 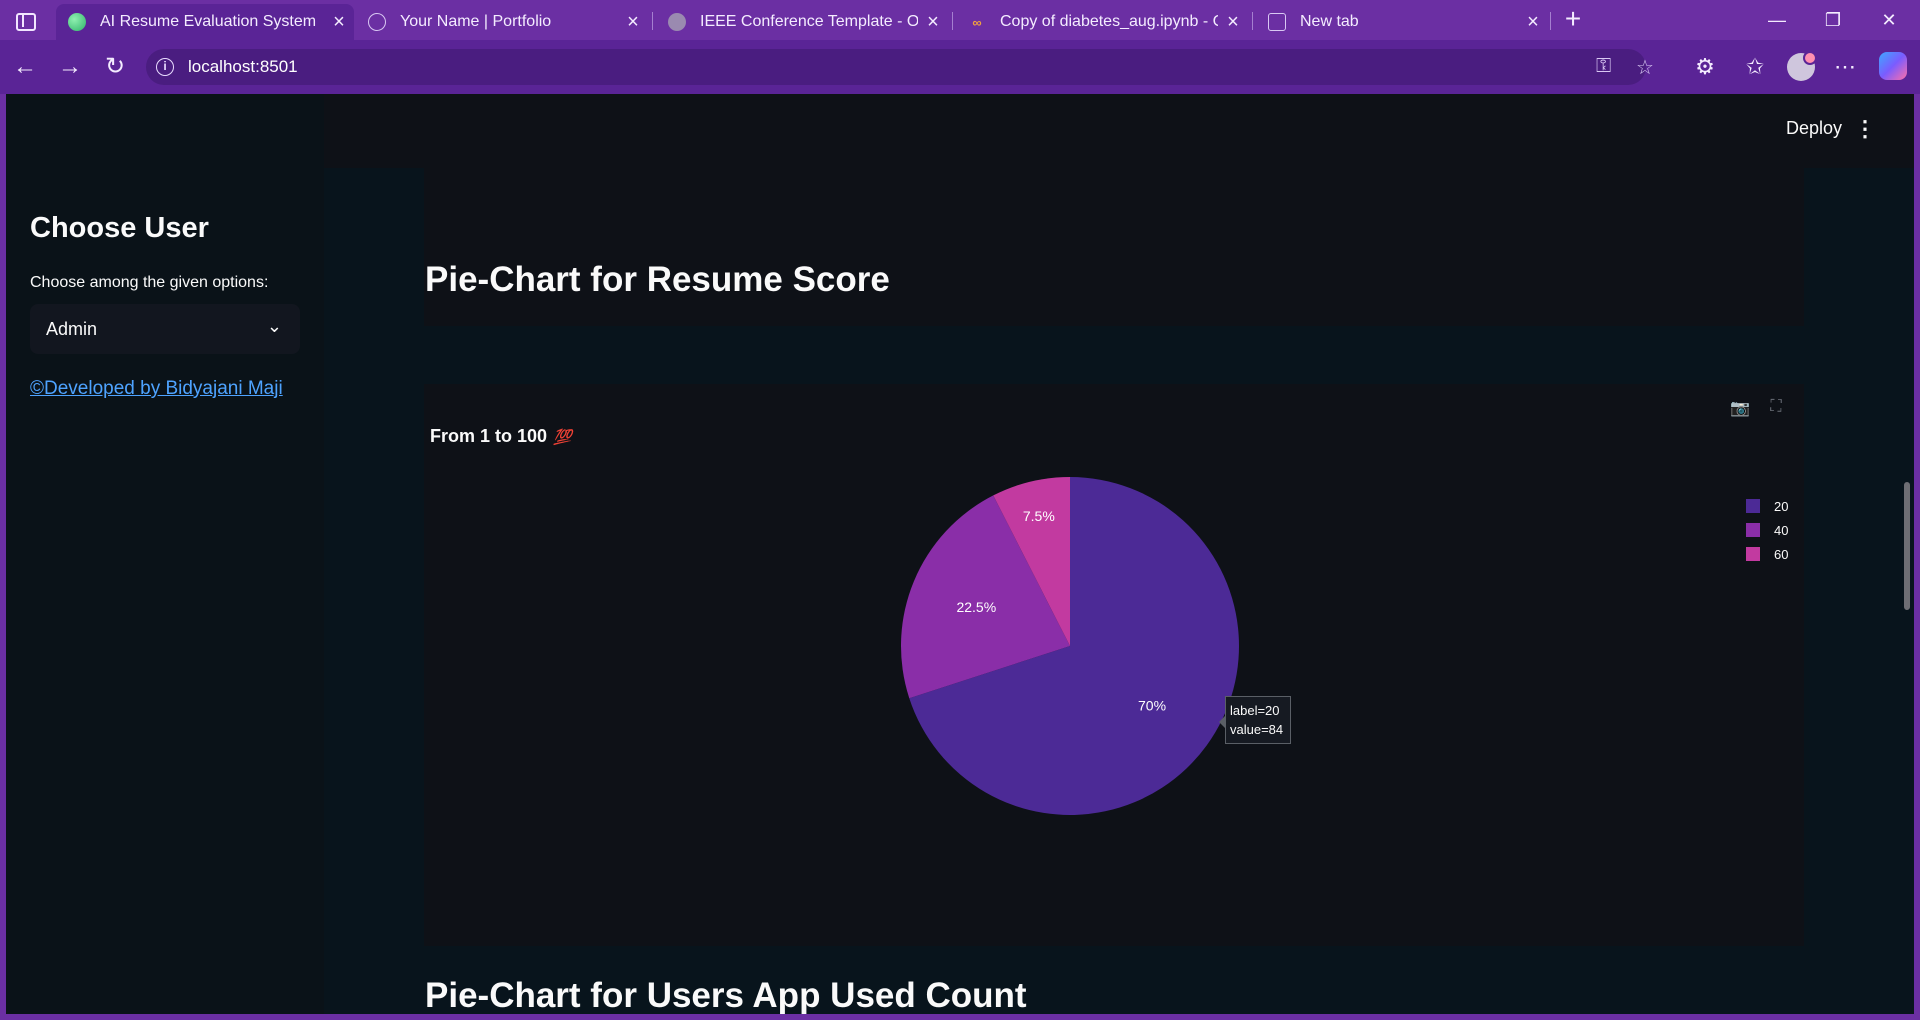 I want to click on tab-portfolio: Your Name | Portfolio ×, so click(x=502, y=22).